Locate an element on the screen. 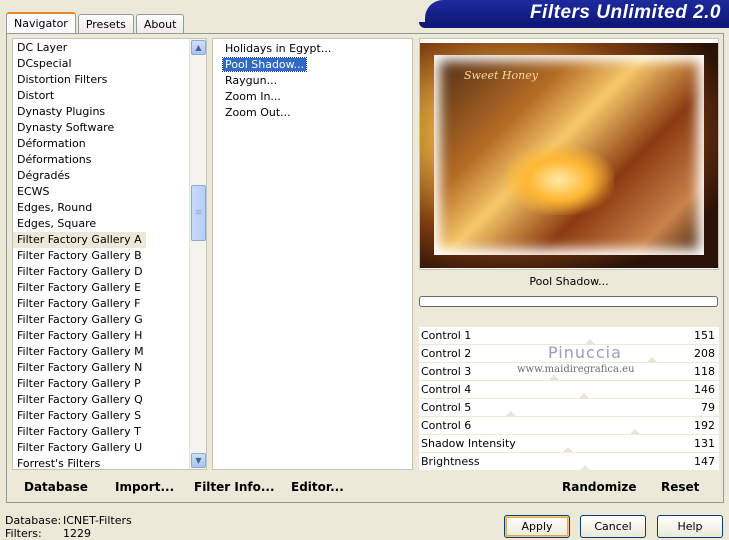 Image resolution: width=729 pixels, height=540 pixels. control-slider: Brightness 147 is located at coordinates (569, 462).